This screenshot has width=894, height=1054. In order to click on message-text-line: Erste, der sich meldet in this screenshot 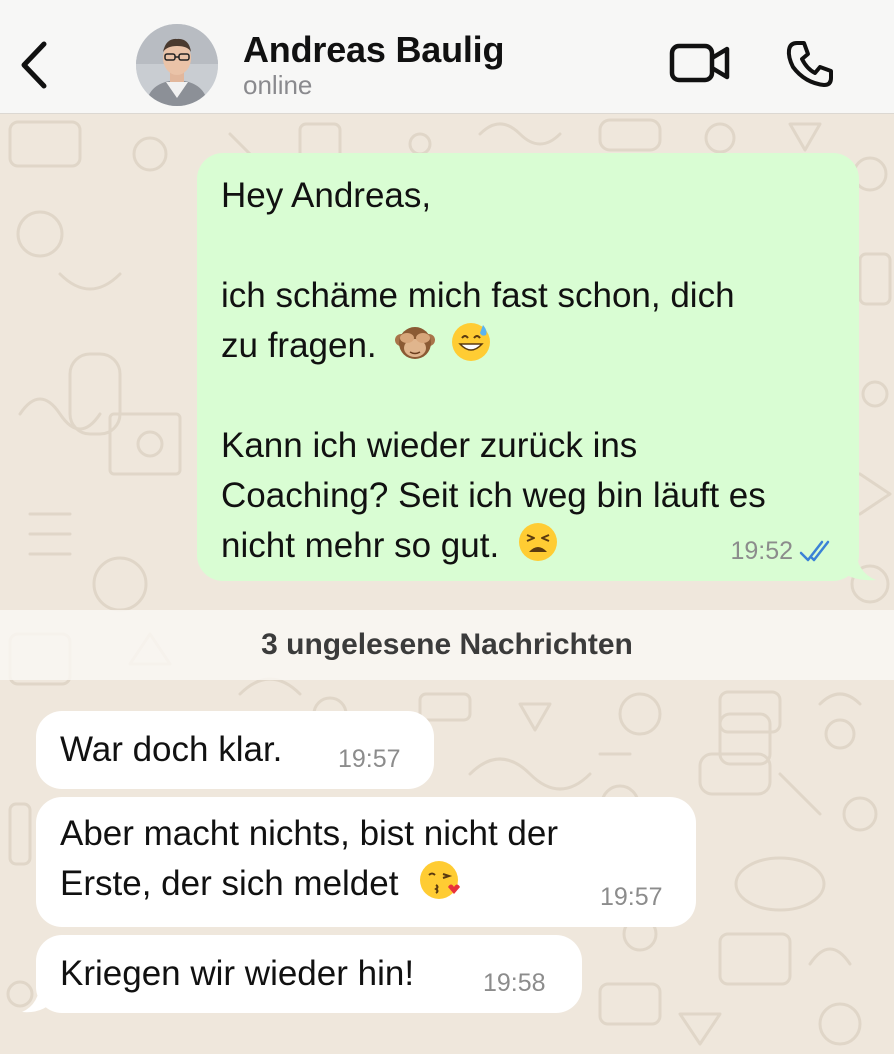, I will do `click(366, 884)`.